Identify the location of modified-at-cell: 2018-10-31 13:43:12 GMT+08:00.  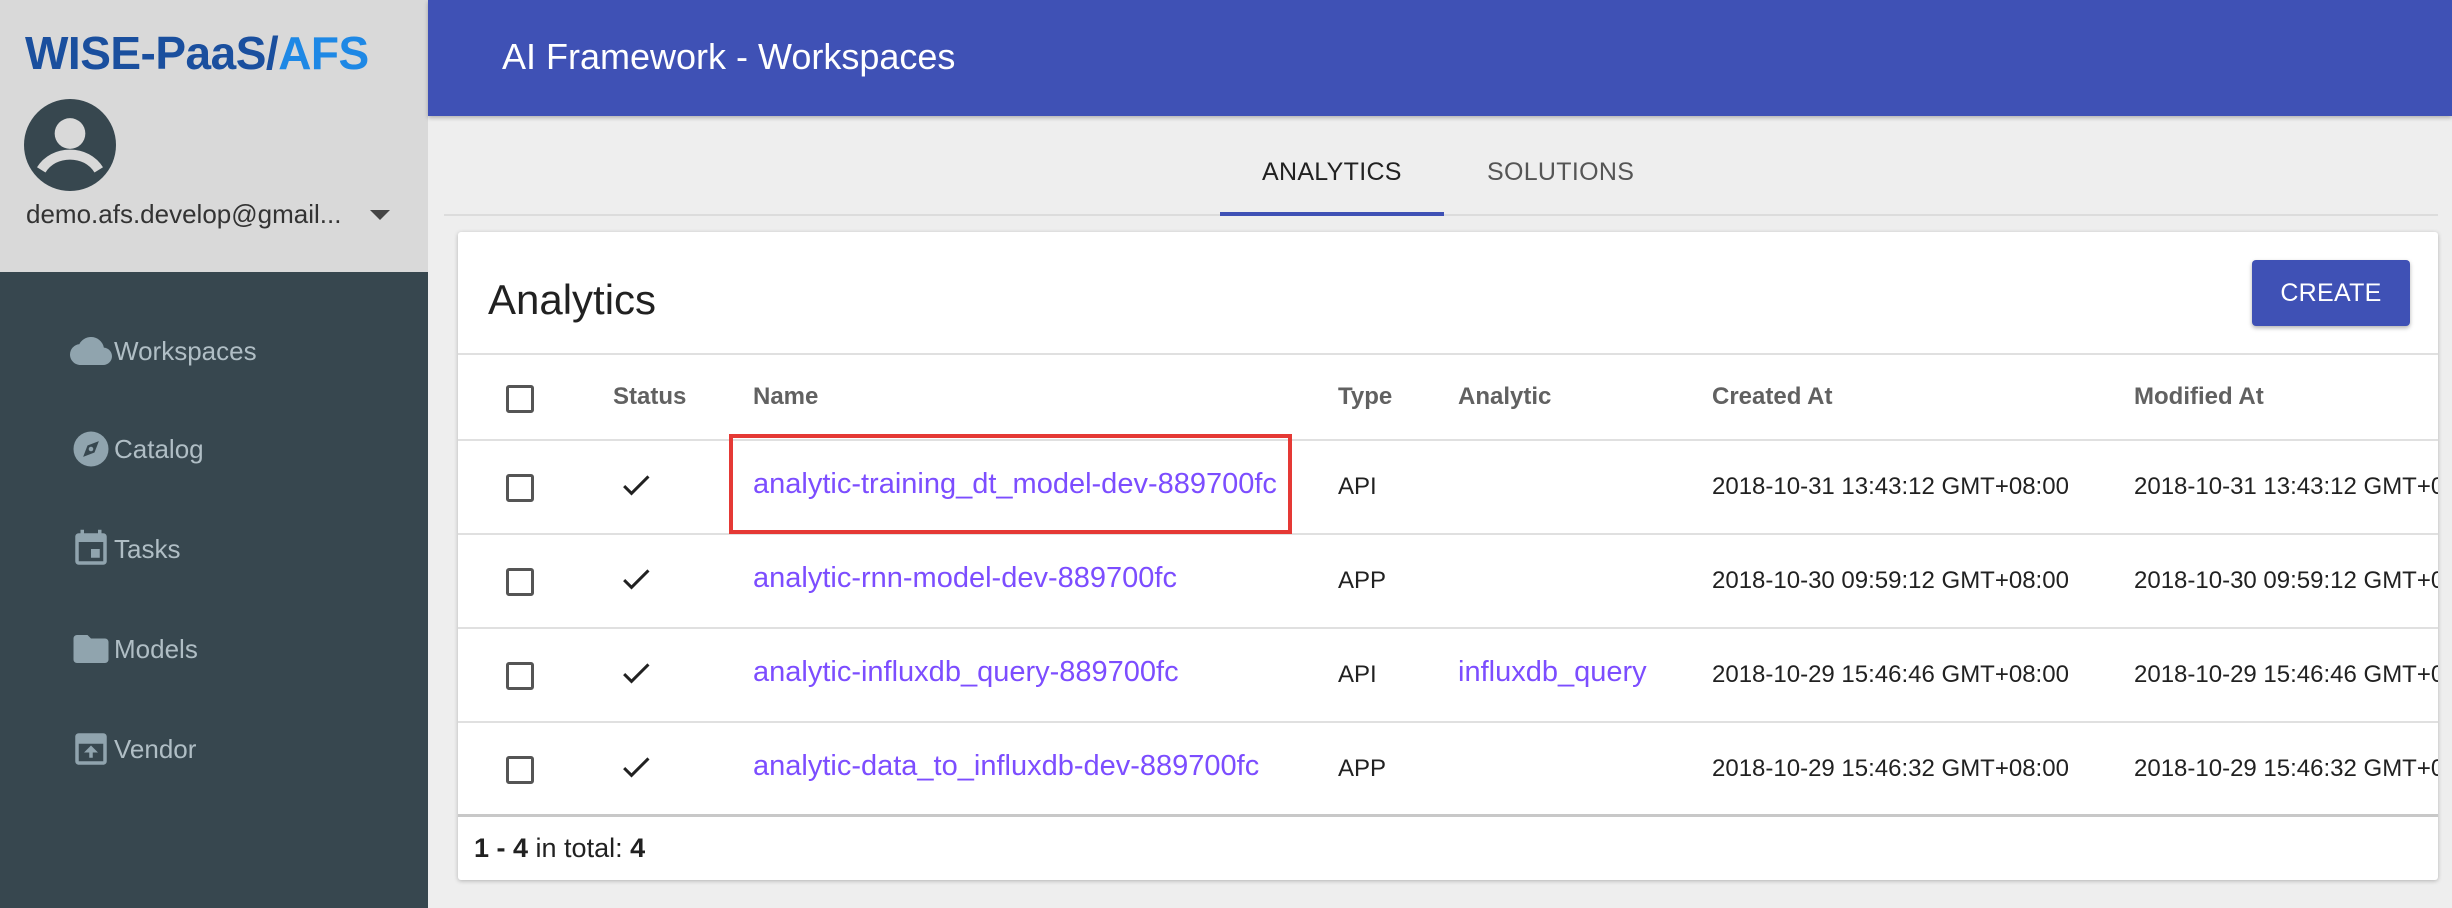
(2286, 486).